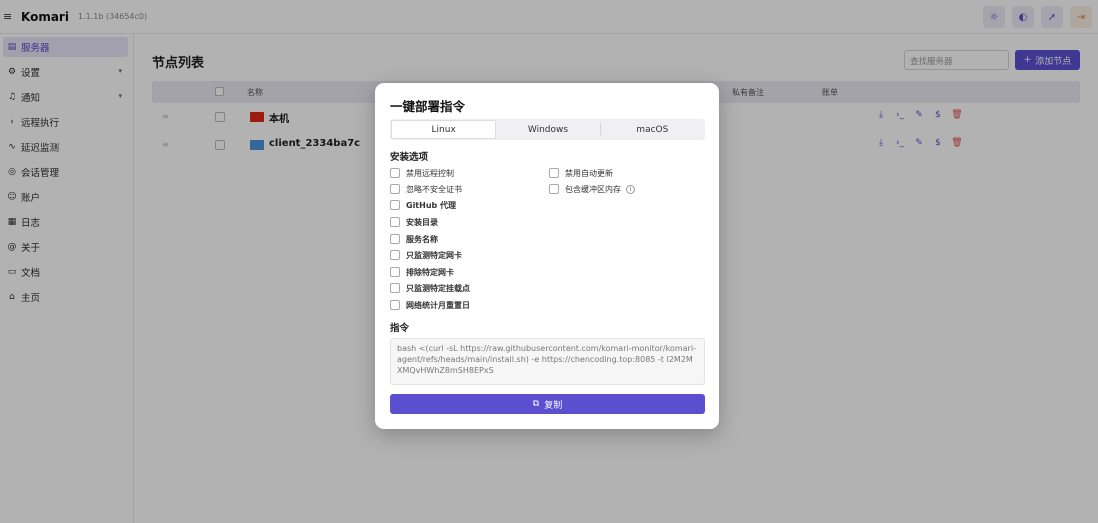 The width and height of the screenshot is (1098, 523). Describe the element at coordinates (422, 239) in the screenshot. I see `option-label: 服务名称` at that location.